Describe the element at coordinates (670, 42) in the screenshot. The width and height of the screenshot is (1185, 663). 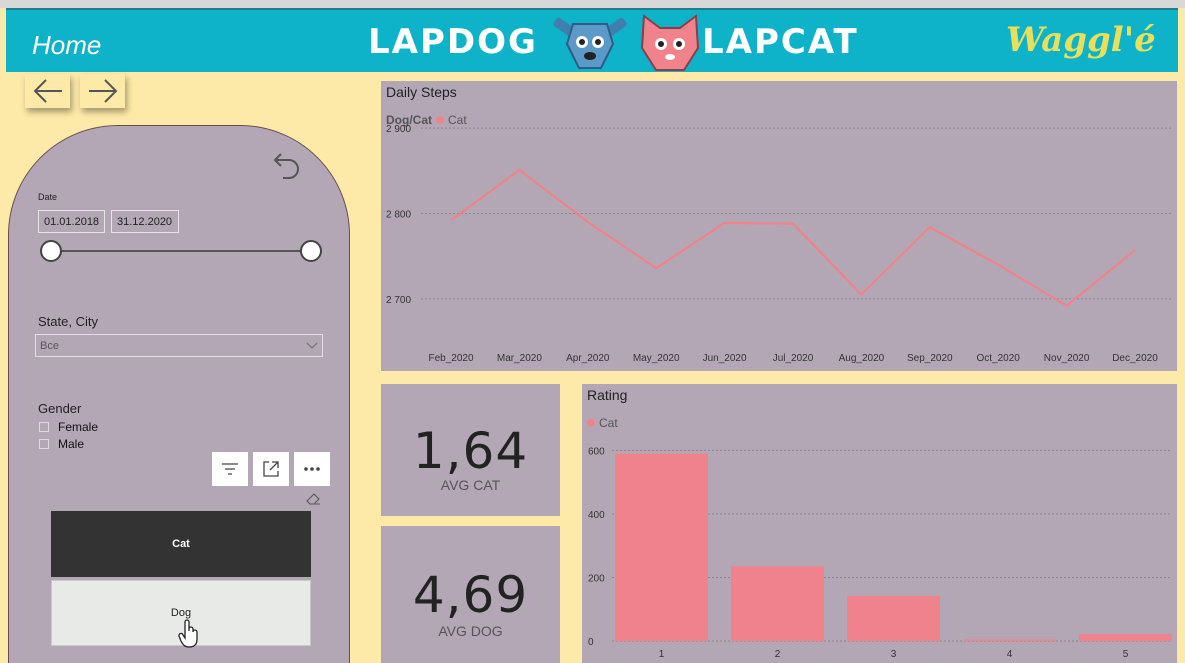
I see `cat-logo-icon` at that location.